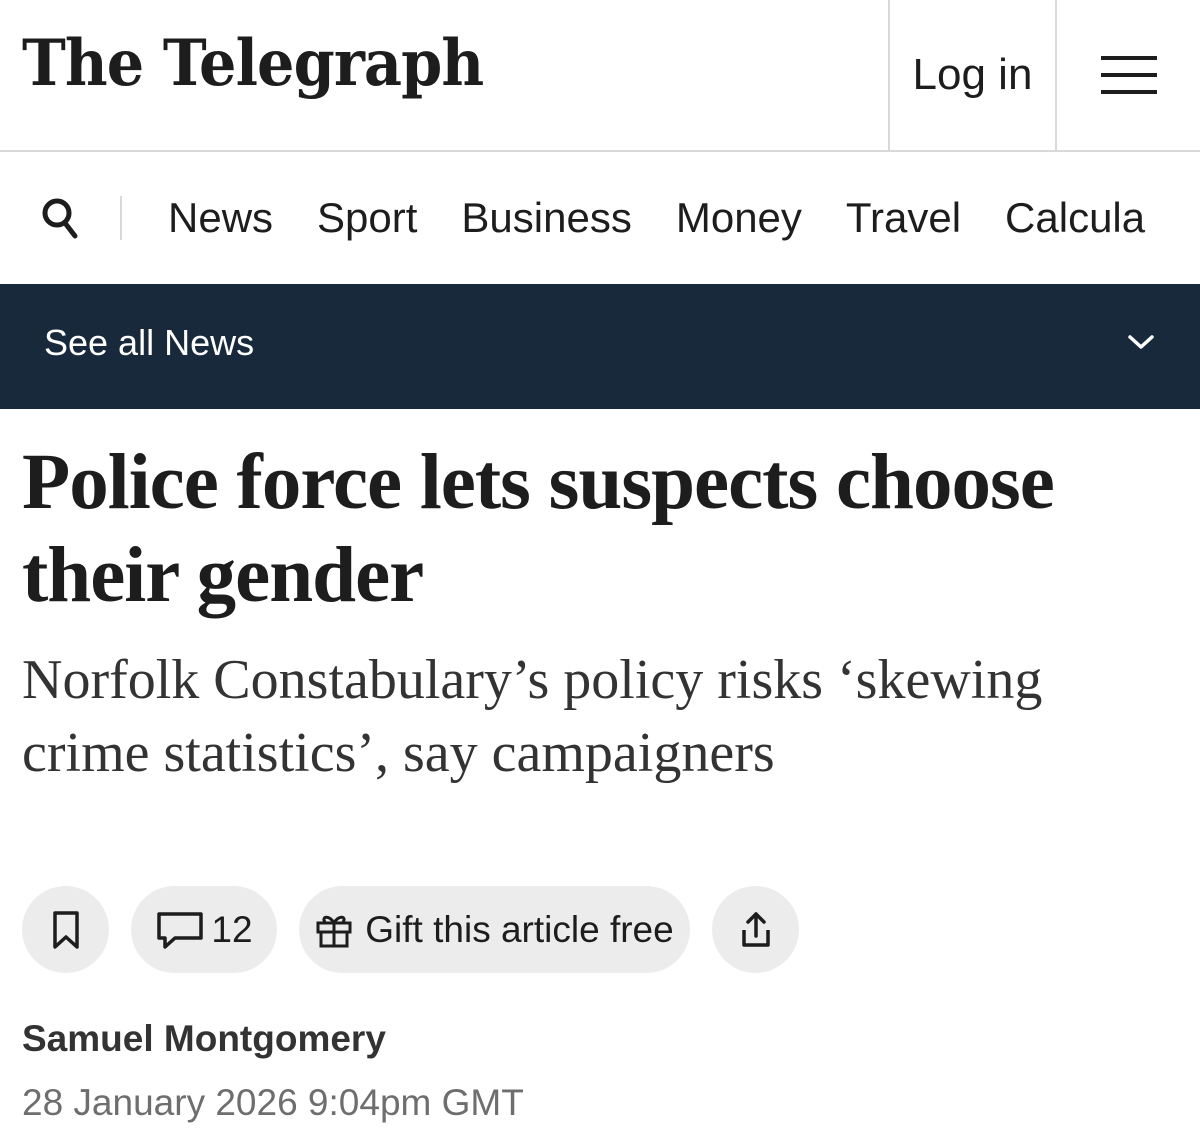 This screenshot has width=1200, height=1143. I want to click on nav-fade, so click(1170, 219).